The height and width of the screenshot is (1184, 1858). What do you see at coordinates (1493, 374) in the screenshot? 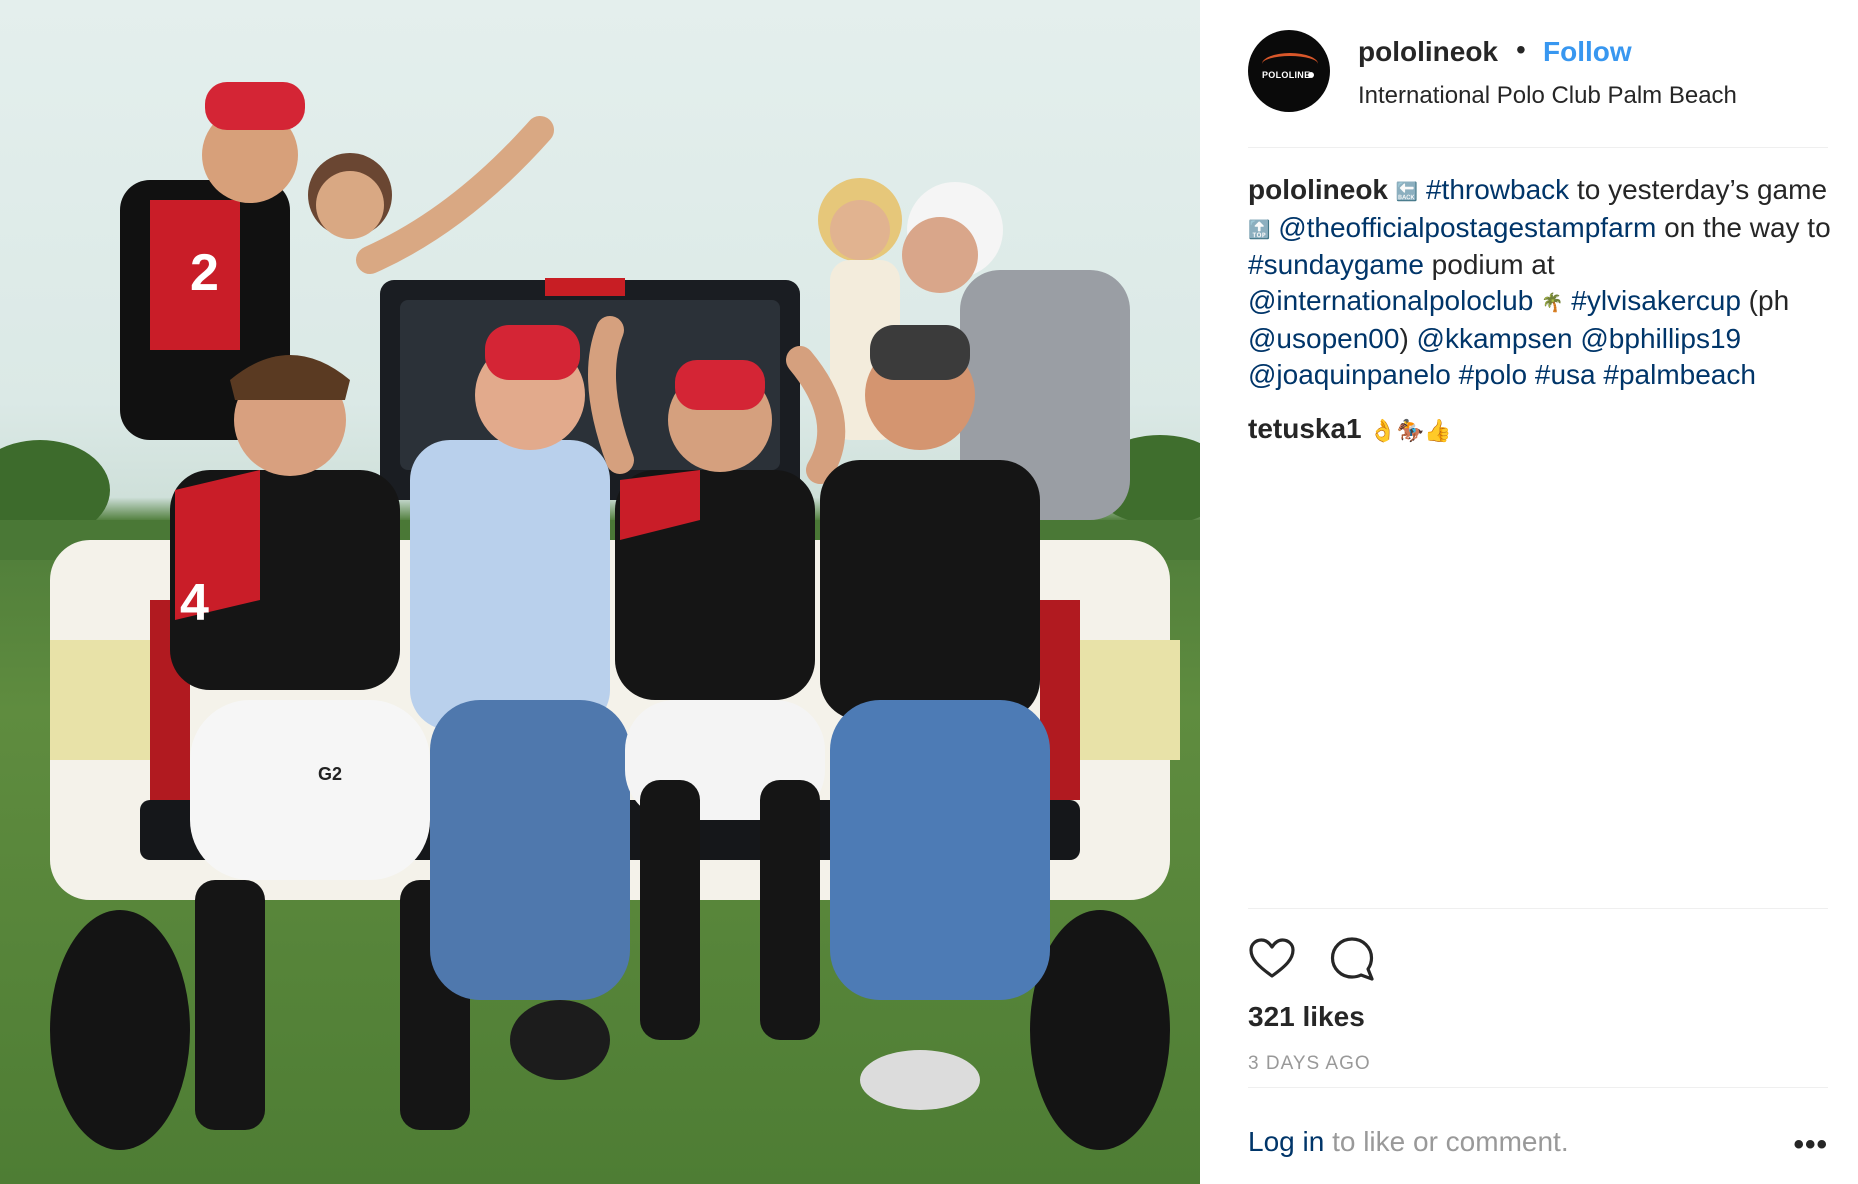
I see `hashtag-polo: #polo` at bounding box center [1493, 374].